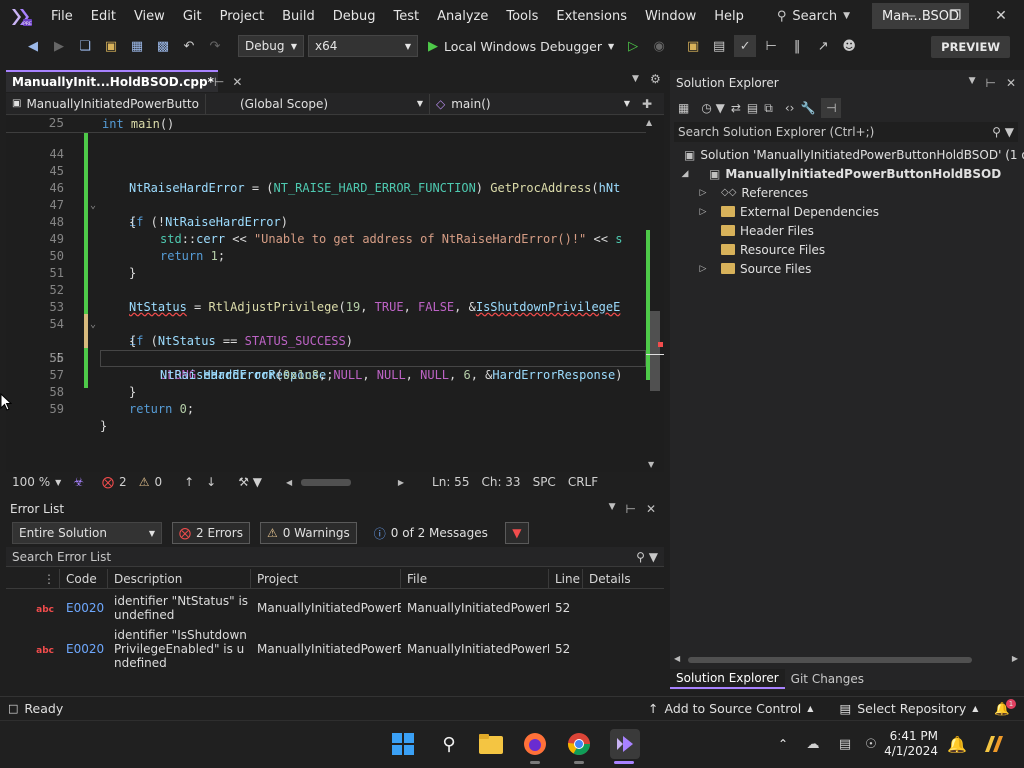 The width and height of the screenshot is (1024, 768). Describe the element at coordinates (823, 46) in the screenshot. I see `share-icon: ↗` at that location.